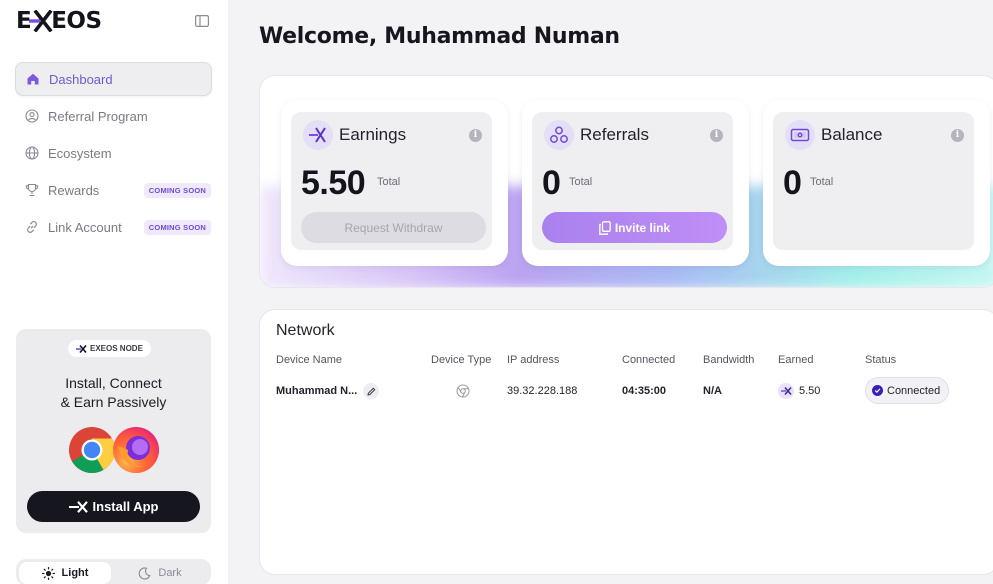 Image resolution: width=993 pixels, height=584 pixels. I want to click on column-header-bandwidth: Bandwidth, so click(729, 360).